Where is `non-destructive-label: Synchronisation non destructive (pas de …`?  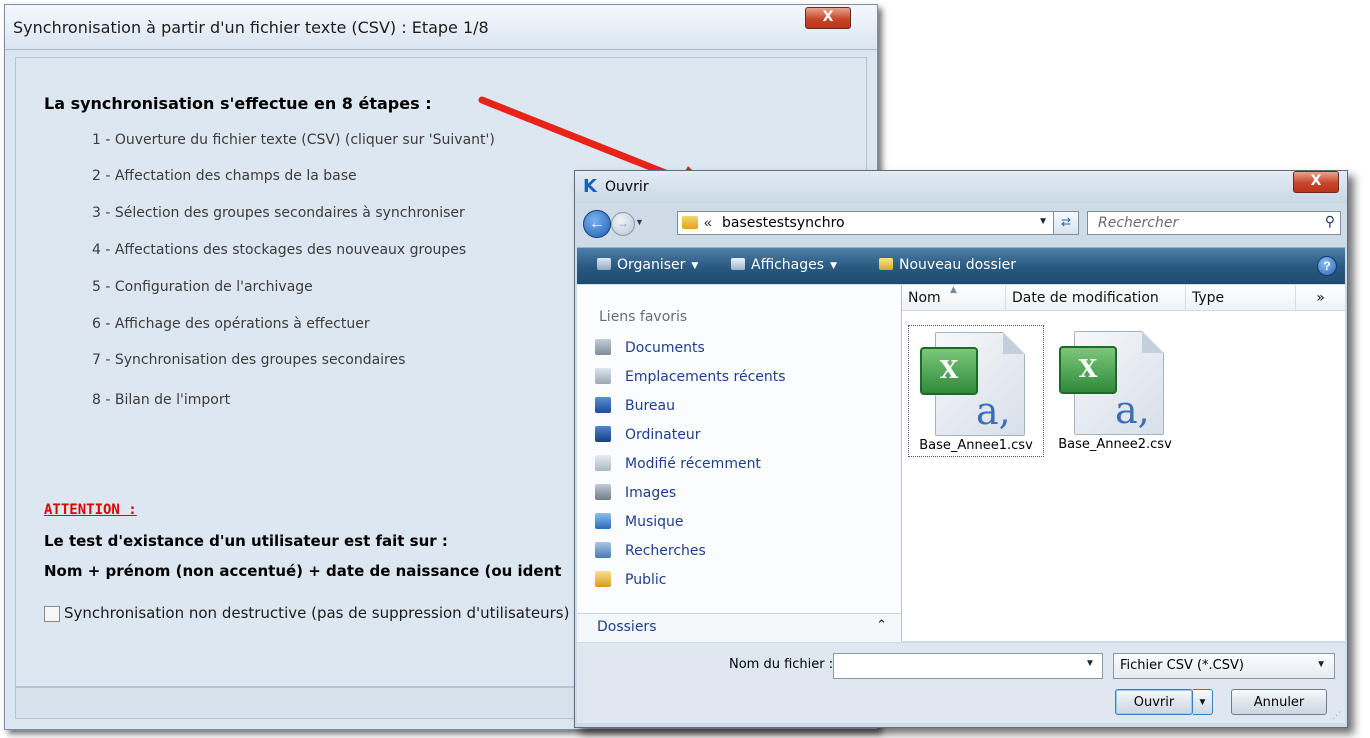
non-destructive-label: Synchronisation non destructive (pas de … is located at coordinates (316, 613).